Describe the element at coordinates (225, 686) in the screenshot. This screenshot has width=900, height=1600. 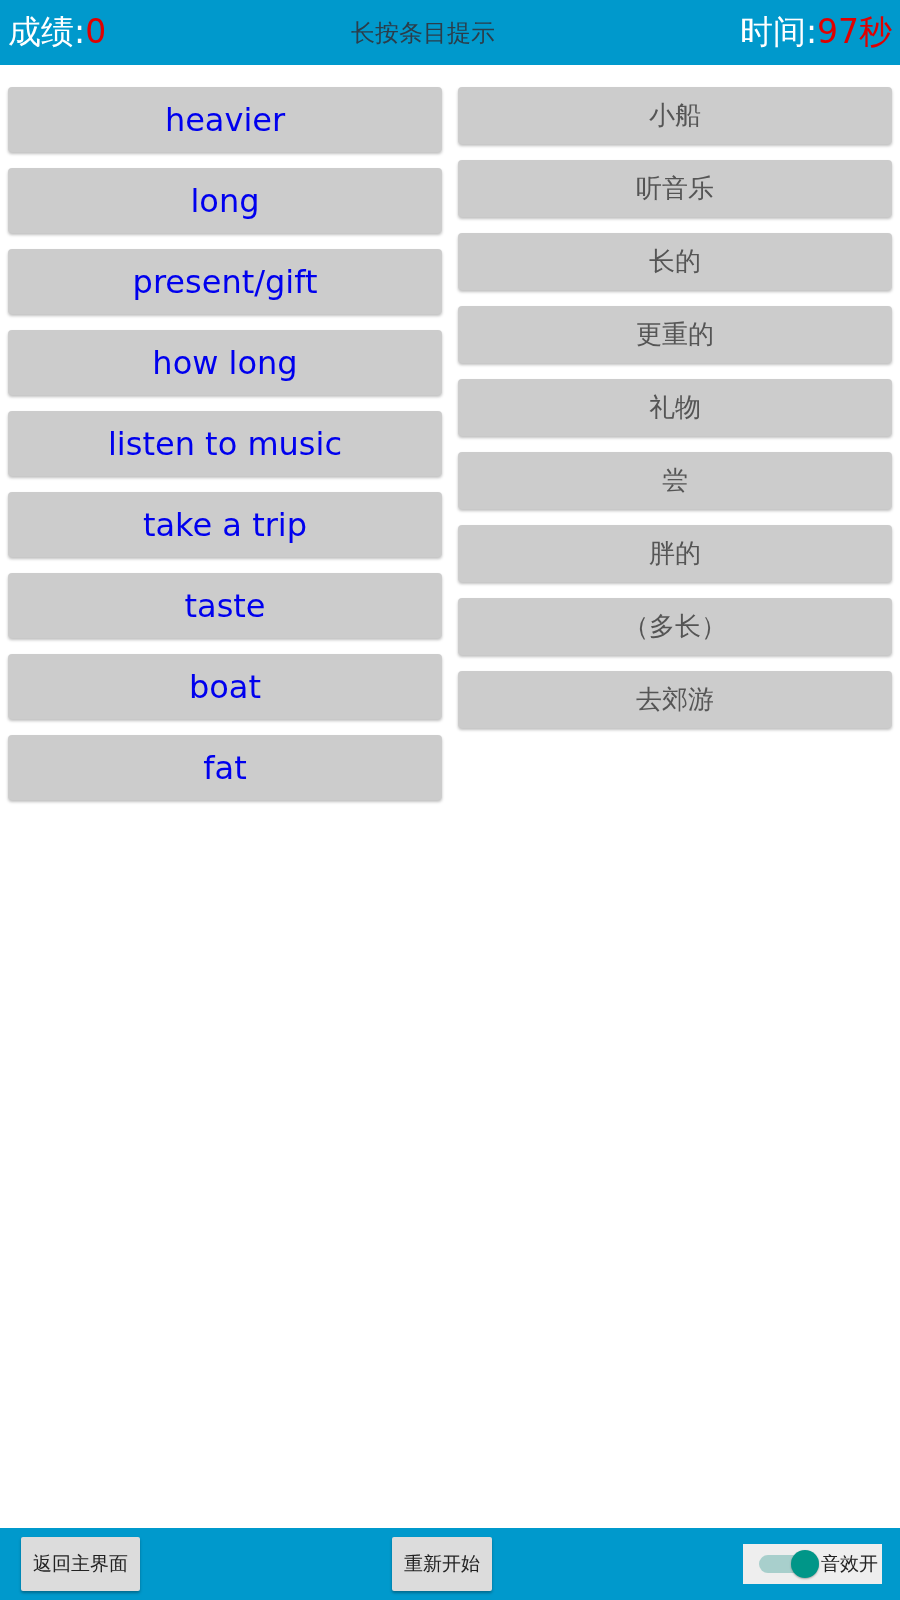
I see `word-card: boat` at that location.